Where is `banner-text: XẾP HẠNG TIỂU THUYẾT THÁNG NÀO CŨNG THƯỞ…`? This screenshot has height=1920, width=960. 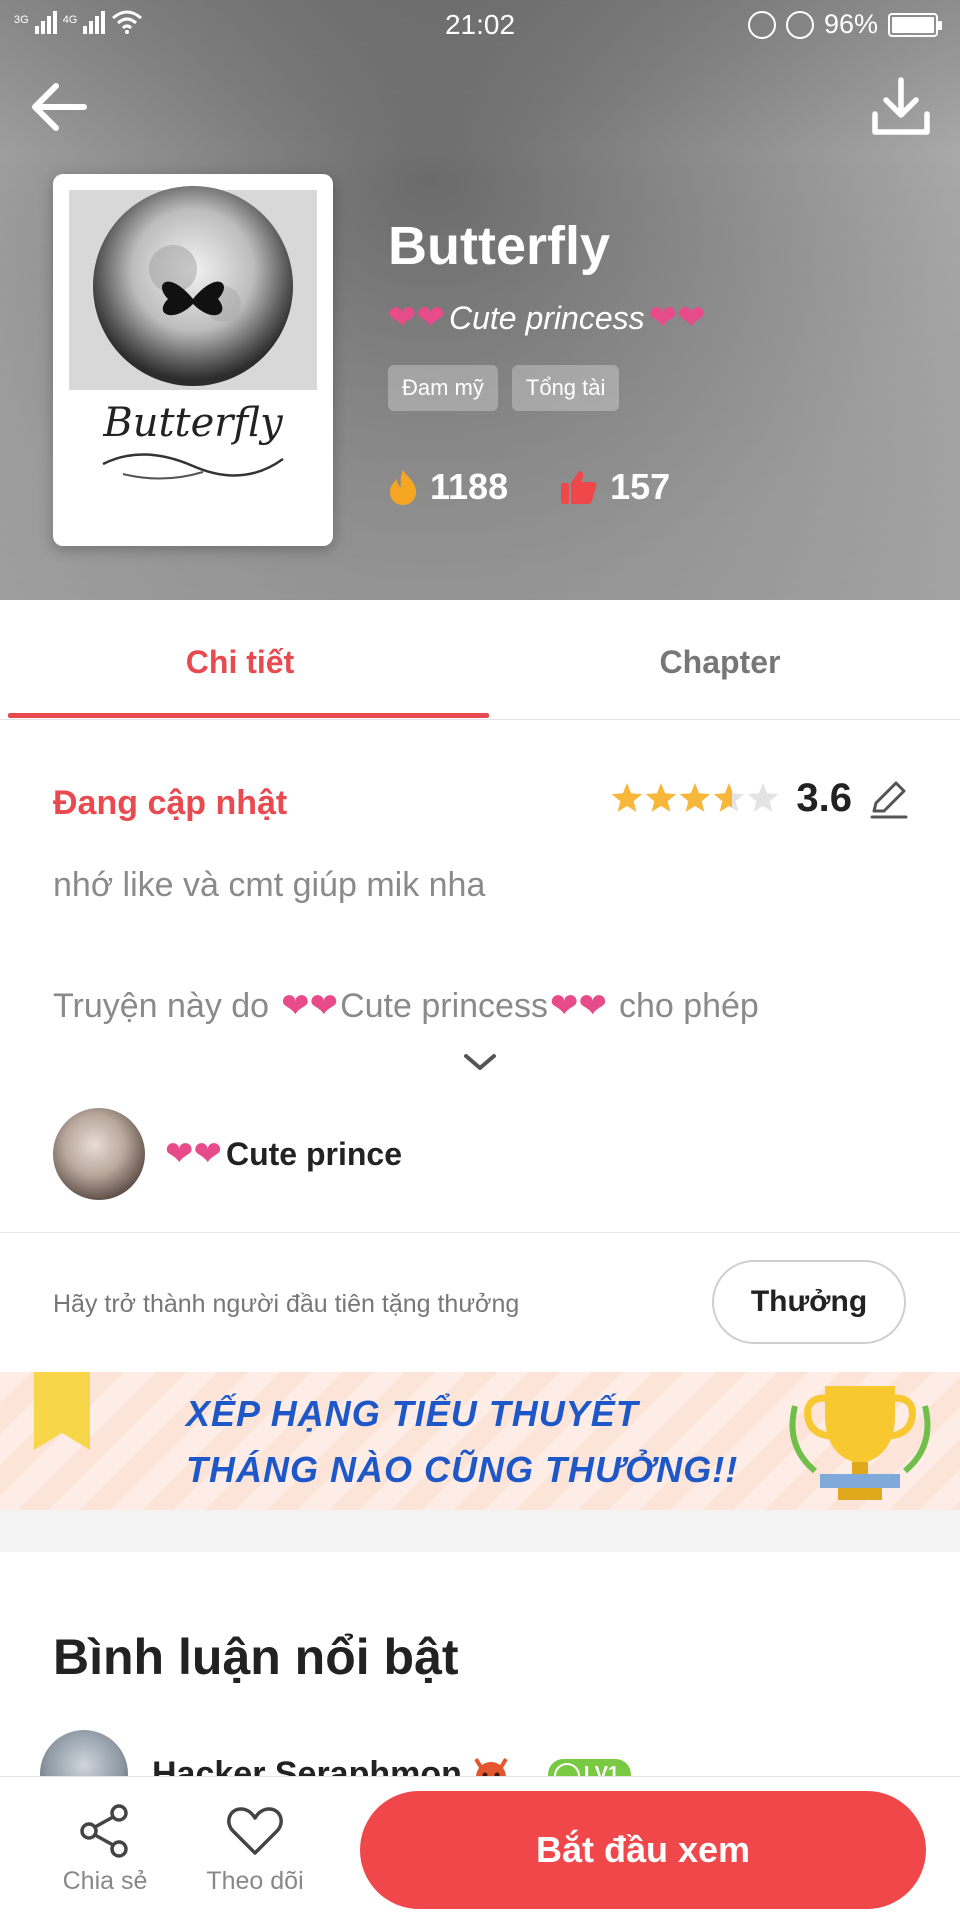 banner-text: XẾP HẠNG TIỂU THUYẾT THÁNG NÀO CŨNG THƯỞ… is located at coordinates (462, 1442).